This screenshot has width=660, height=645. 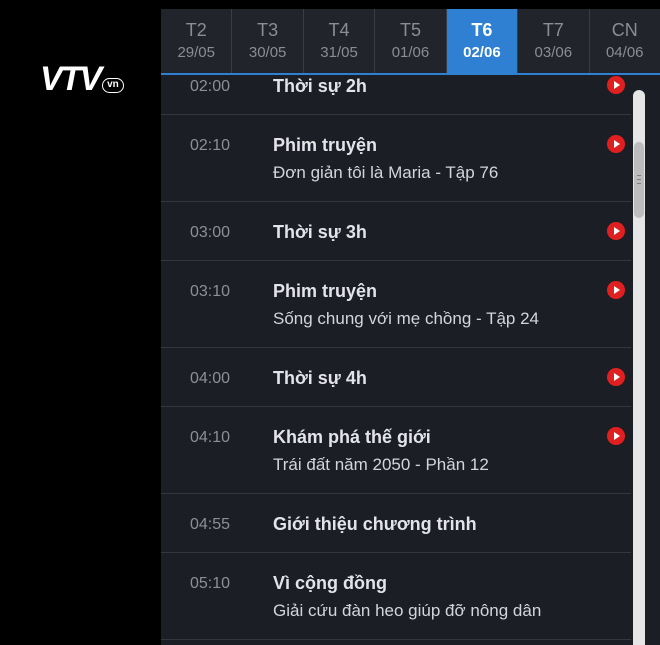 I want to click on program-episode: Sống chung với mẹ chồng - Tập 24, so click(x=406, y=318).